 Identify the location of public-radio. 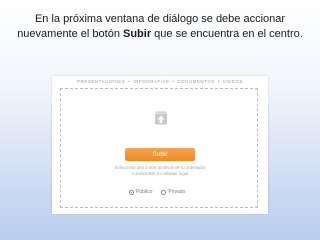
(131, 192).